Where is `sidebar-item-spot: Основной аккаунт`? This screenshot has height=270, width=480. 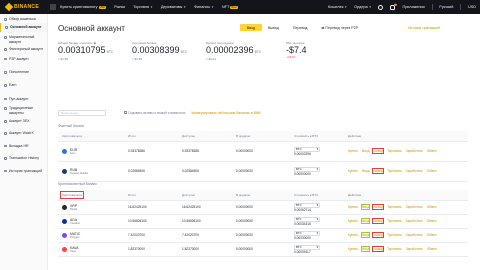
sidebar-item-spot: Основной аккаунт is located at coordinates (23, 28).